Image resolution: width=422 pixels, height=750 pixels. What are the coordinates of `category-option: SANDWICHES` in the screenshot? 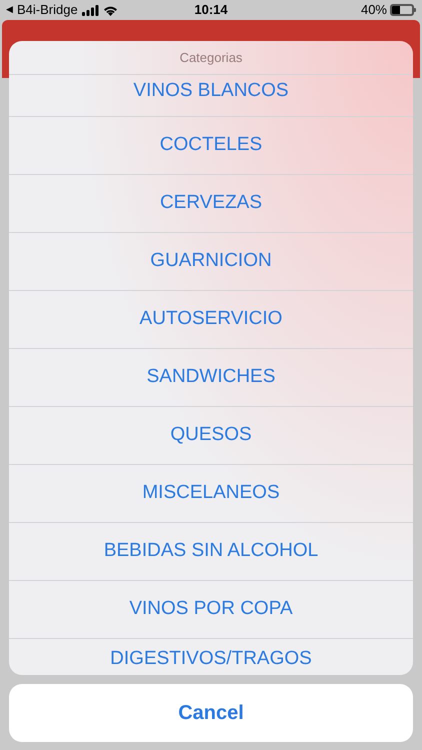 It's located at (211, 378).